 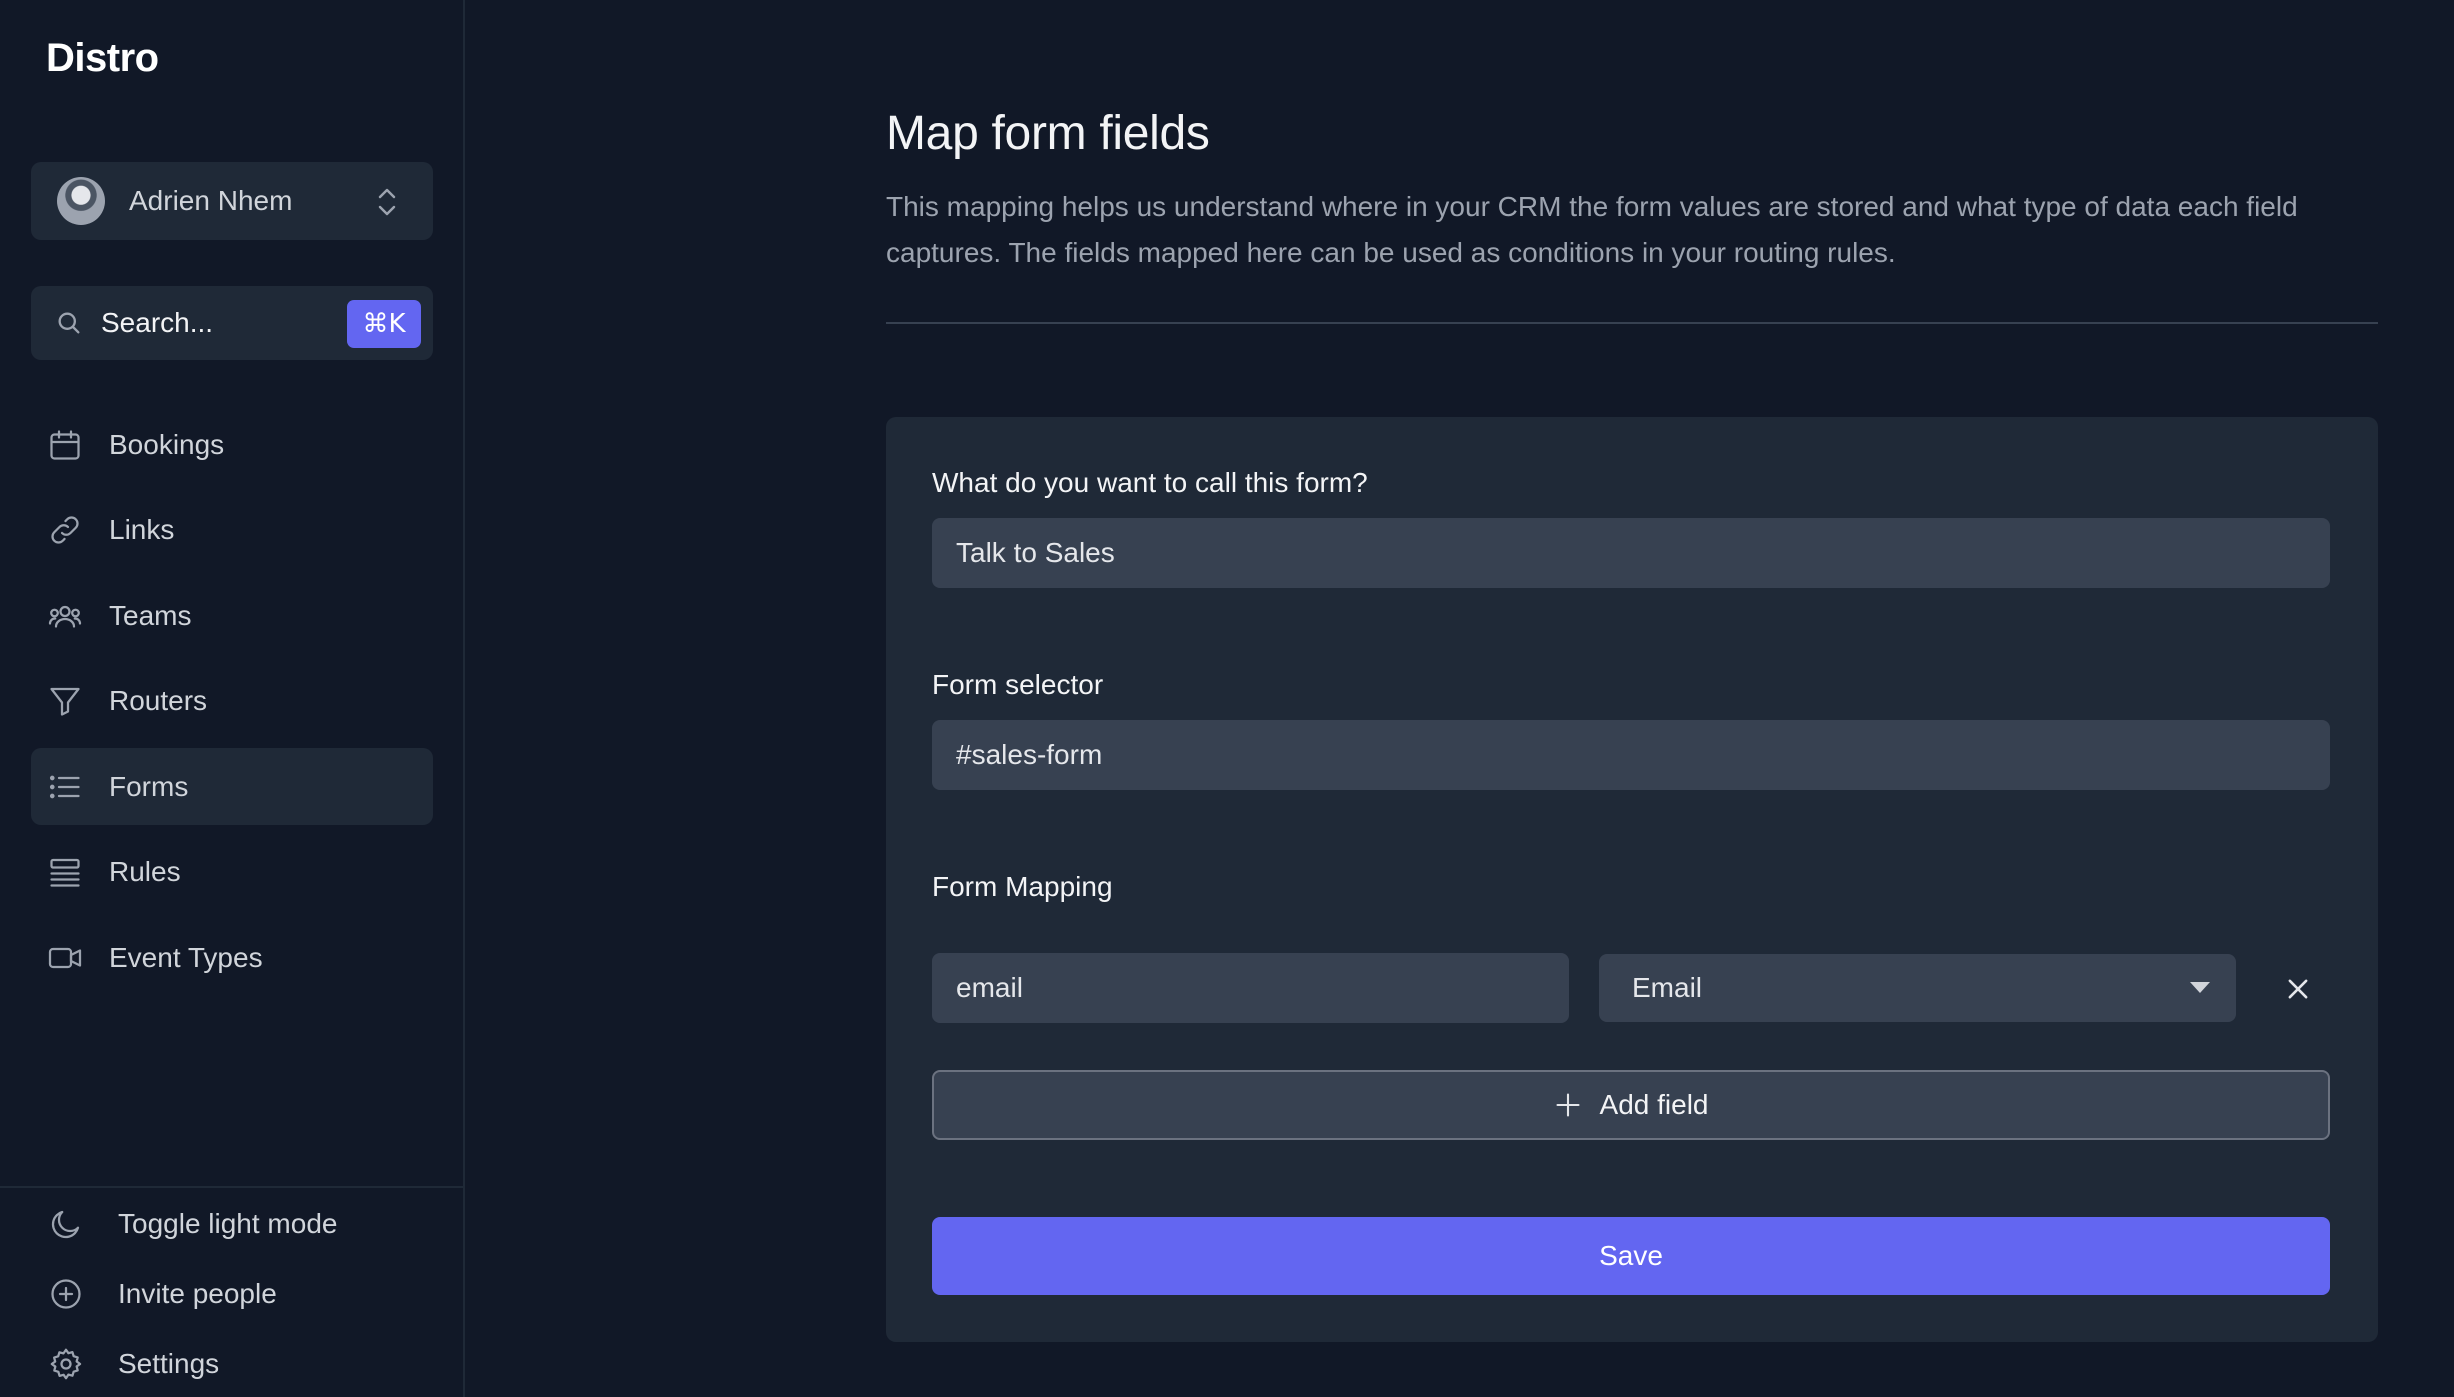 I want to click on list-icon, so click(x=64, y=786).